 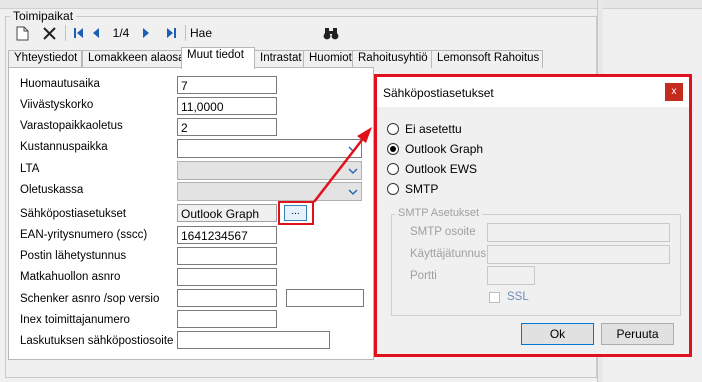 What do you see at coordinates (279, 59) in the screenshot?
I see `tab-intrastat: Intrastat` at bounding box center [279, 59].